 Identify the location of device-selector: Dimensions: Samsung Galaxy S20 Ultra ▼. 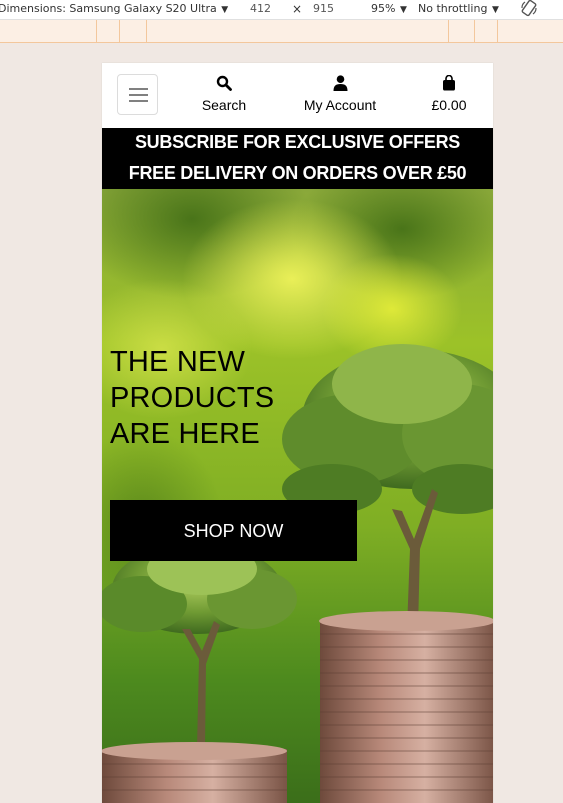
(114, 9).